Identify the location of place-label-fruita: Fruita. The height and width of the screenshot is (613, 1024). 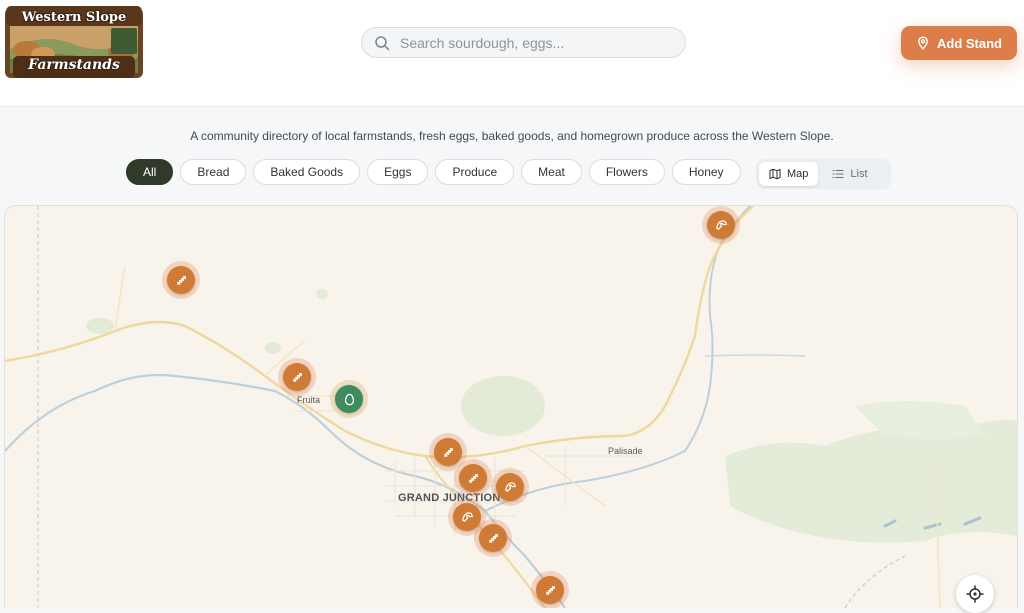
(309, 400).